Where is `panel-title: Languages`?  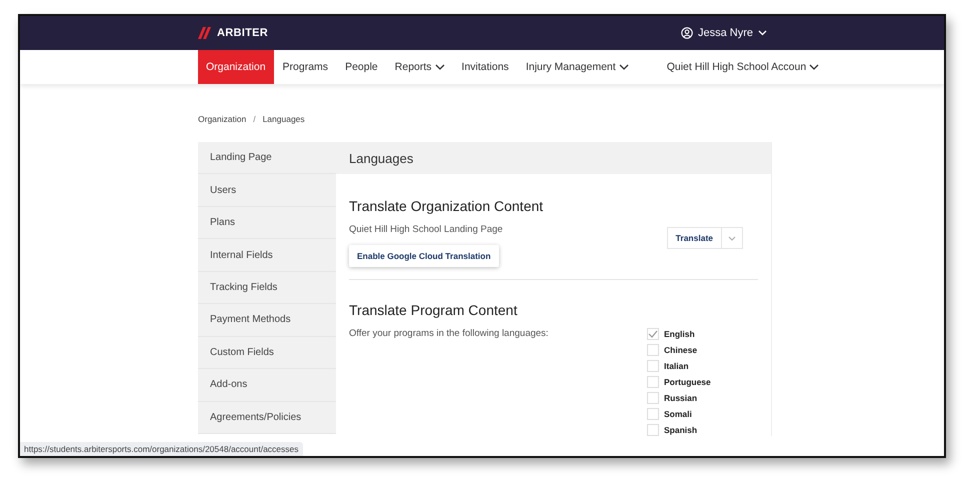
panel-title: Languages is located at coordinates (553, 158).